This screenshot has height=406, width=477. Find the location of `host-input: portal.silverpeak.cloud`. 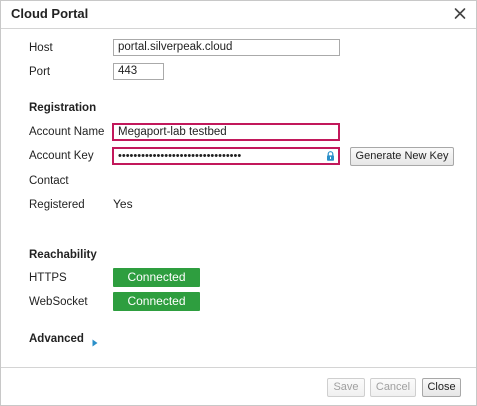

host-input: portal.silverpeak.cloud is located at coordinates (226, 47).